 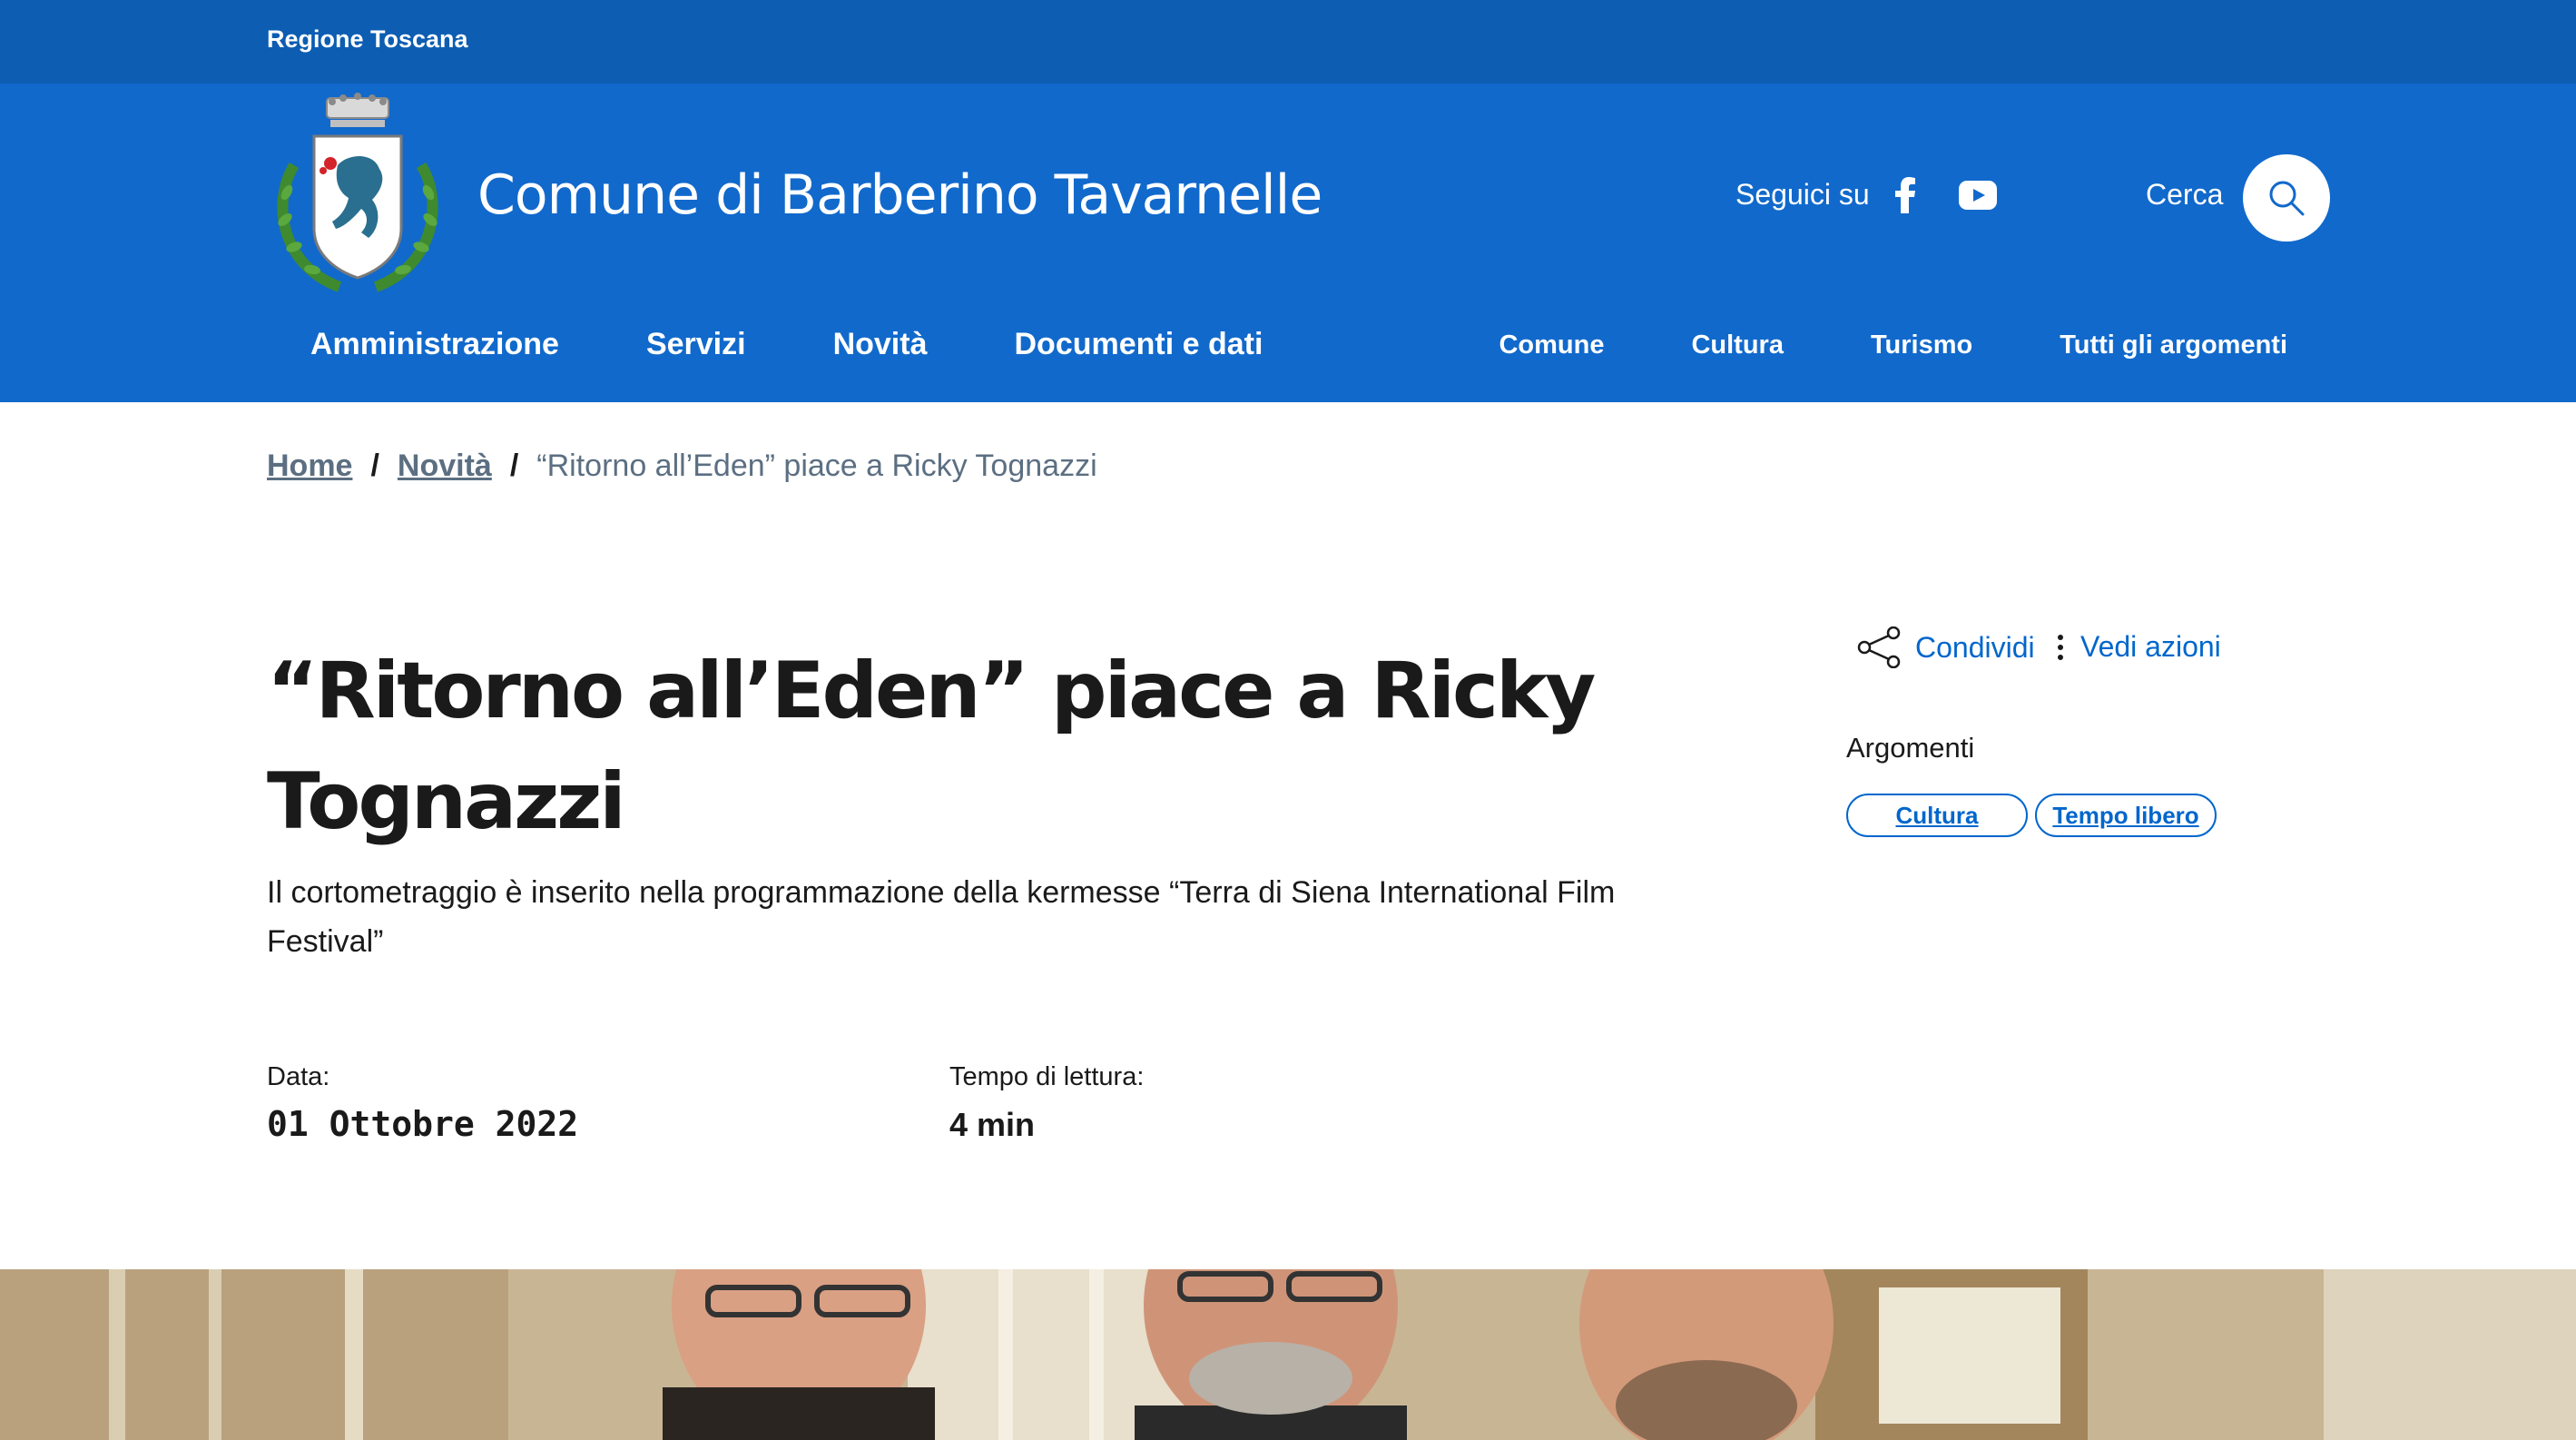 What do you see at coordinates (2031, 815) in the screenshot?
I see `topic-chips: Cultura Tempo libero` at bounding box center [2031, 815].